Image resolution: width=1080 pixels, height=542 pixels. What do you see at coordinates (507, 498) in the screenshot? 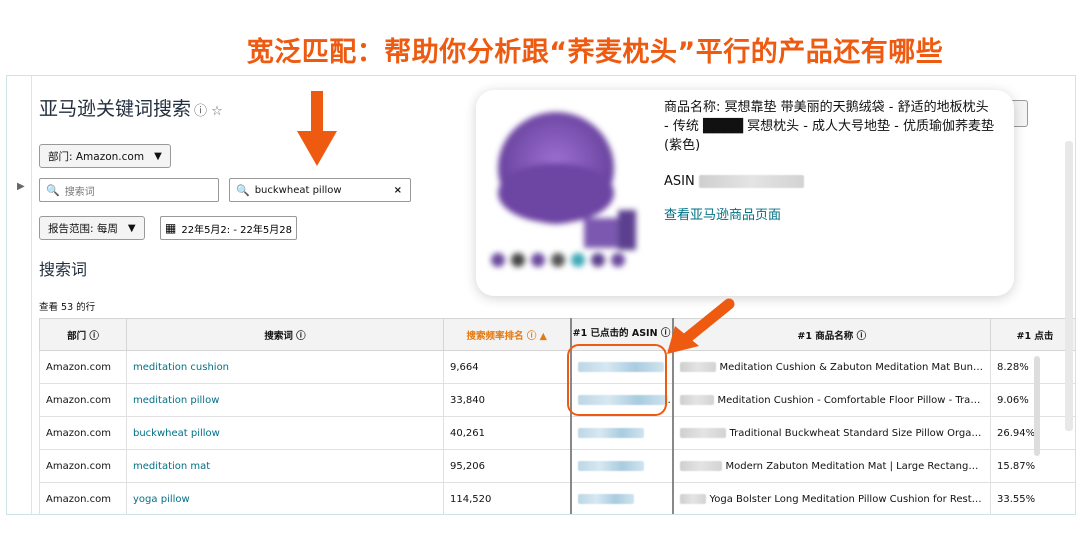
I see `cell-rank: 114,520` at bounding box center [507, 498].